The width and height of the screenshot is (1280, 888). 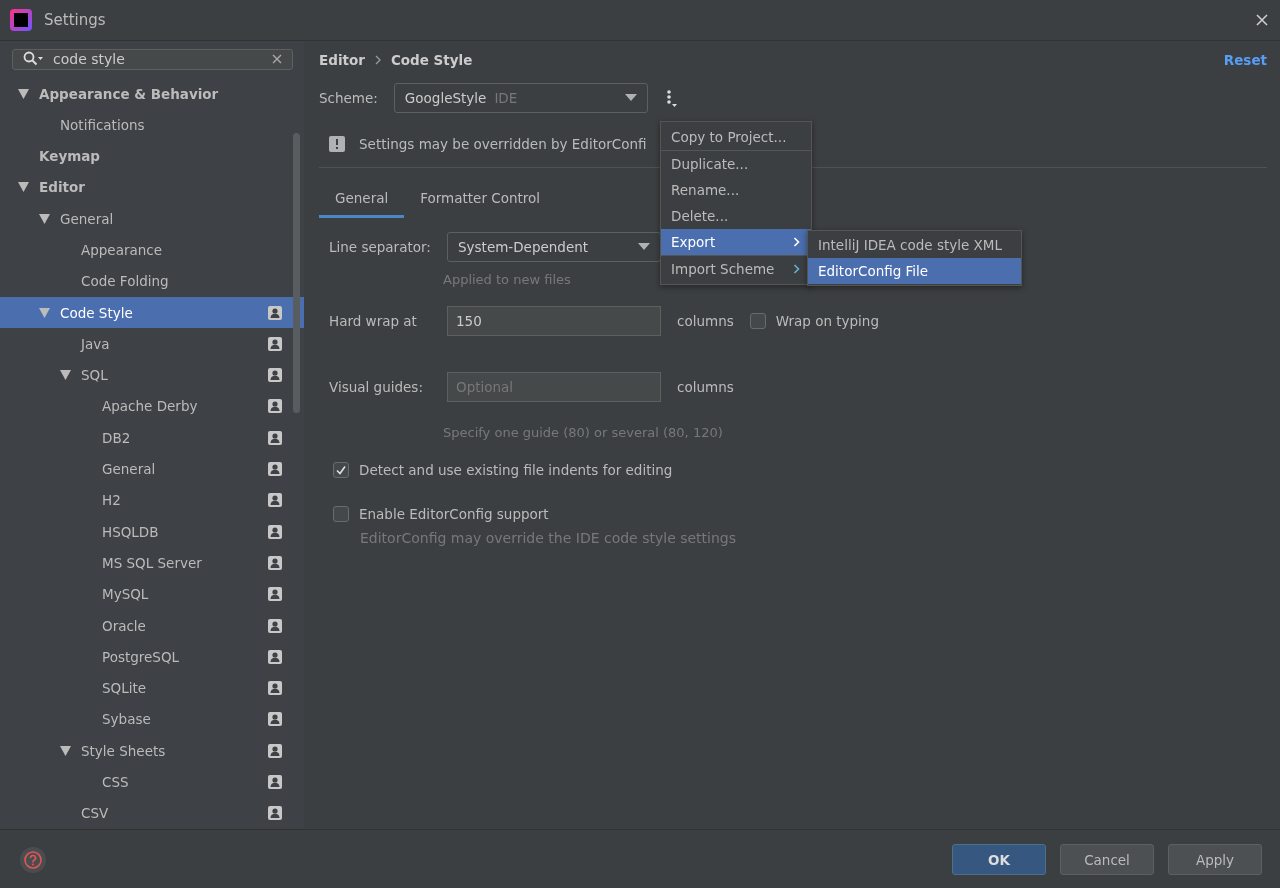 I want to click on tree-item: Style Sheets, so click(x=152, y=751).